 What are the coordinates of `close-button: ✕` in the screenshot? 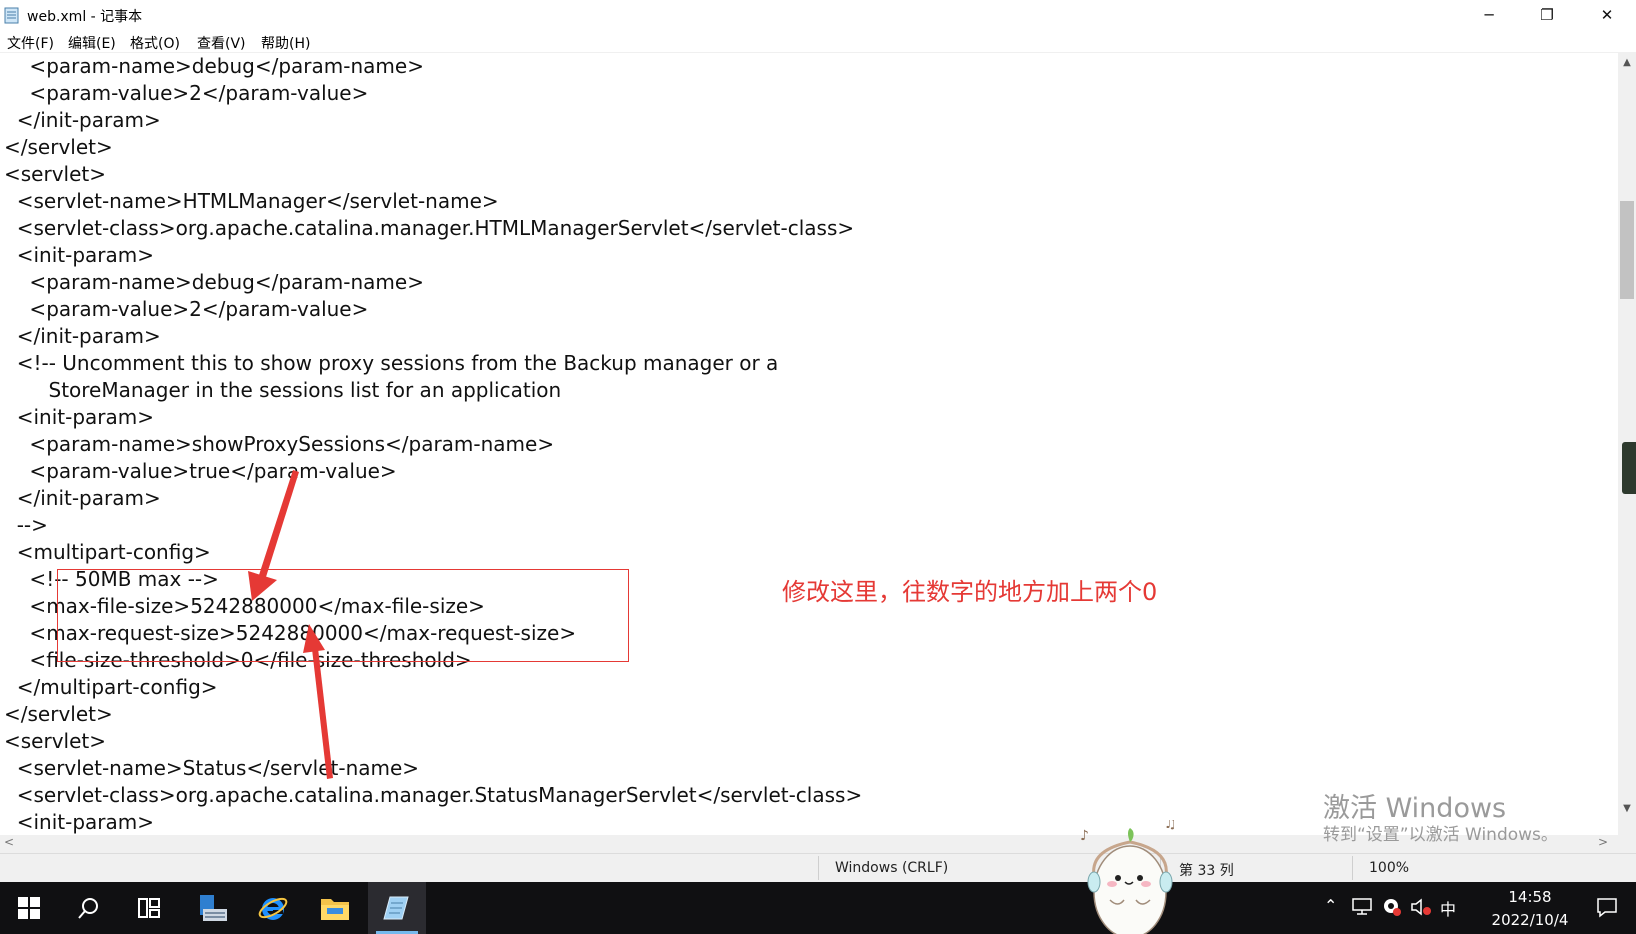 It's located at (1607, 15).